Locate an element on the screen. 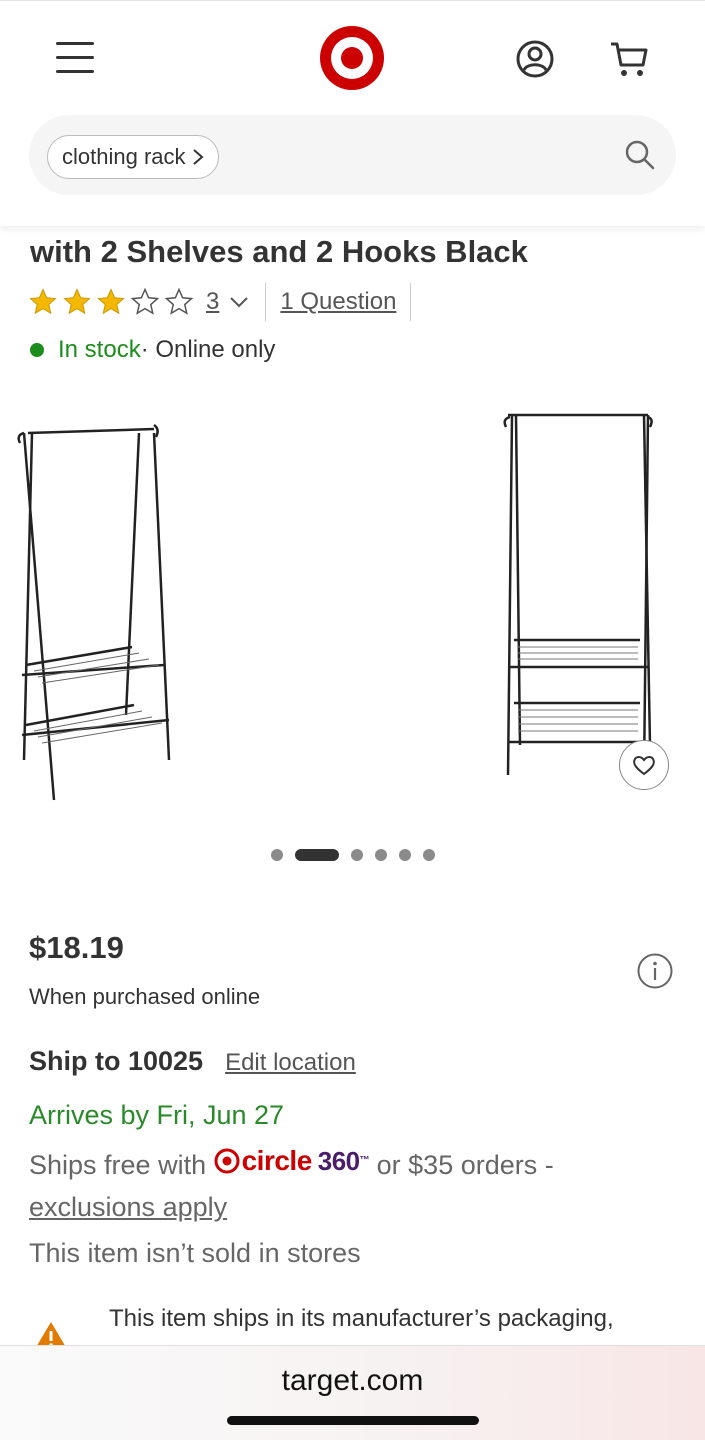 This screenshot has height=1440, width=705. ships-free-suffix: or $35 orders - is located at coordinates (461, 1165).